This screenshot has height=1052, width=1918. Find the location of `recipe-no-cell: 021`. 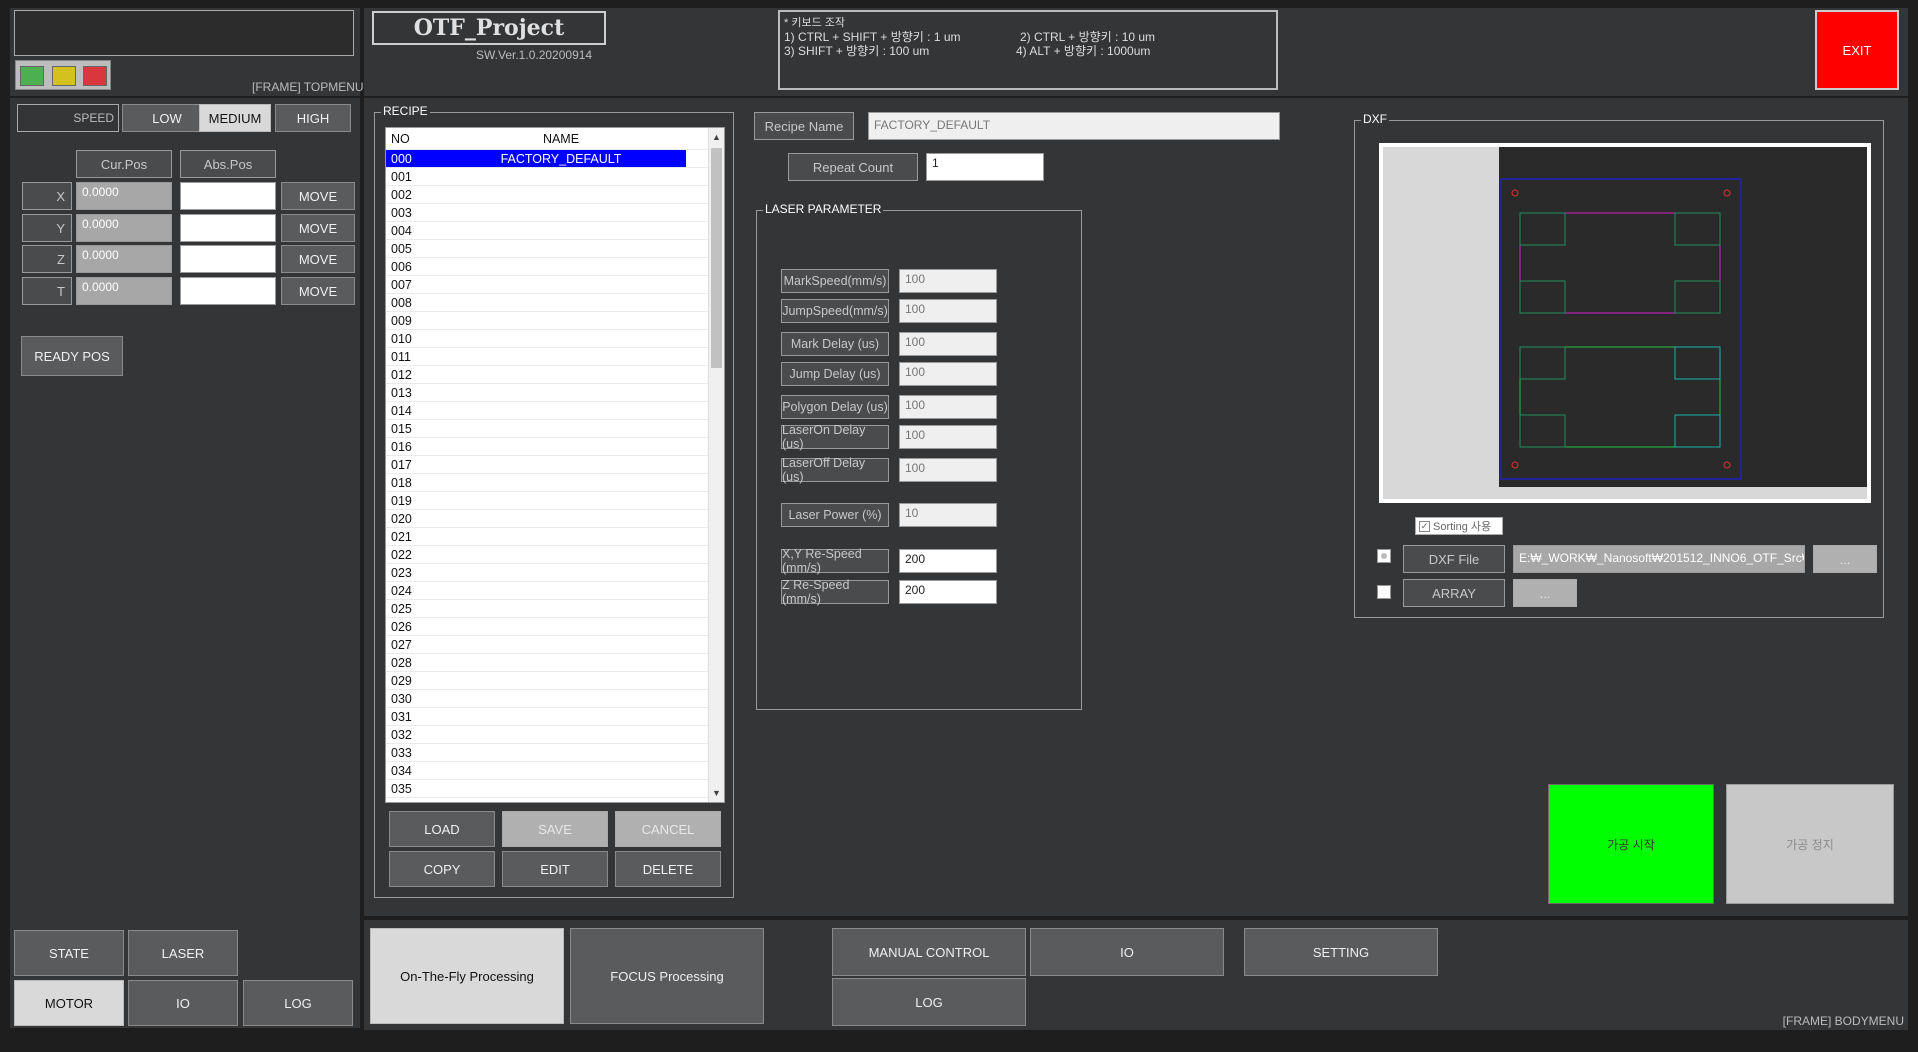

recipe-no-cell: 021 is located at coordinates (401, 537).